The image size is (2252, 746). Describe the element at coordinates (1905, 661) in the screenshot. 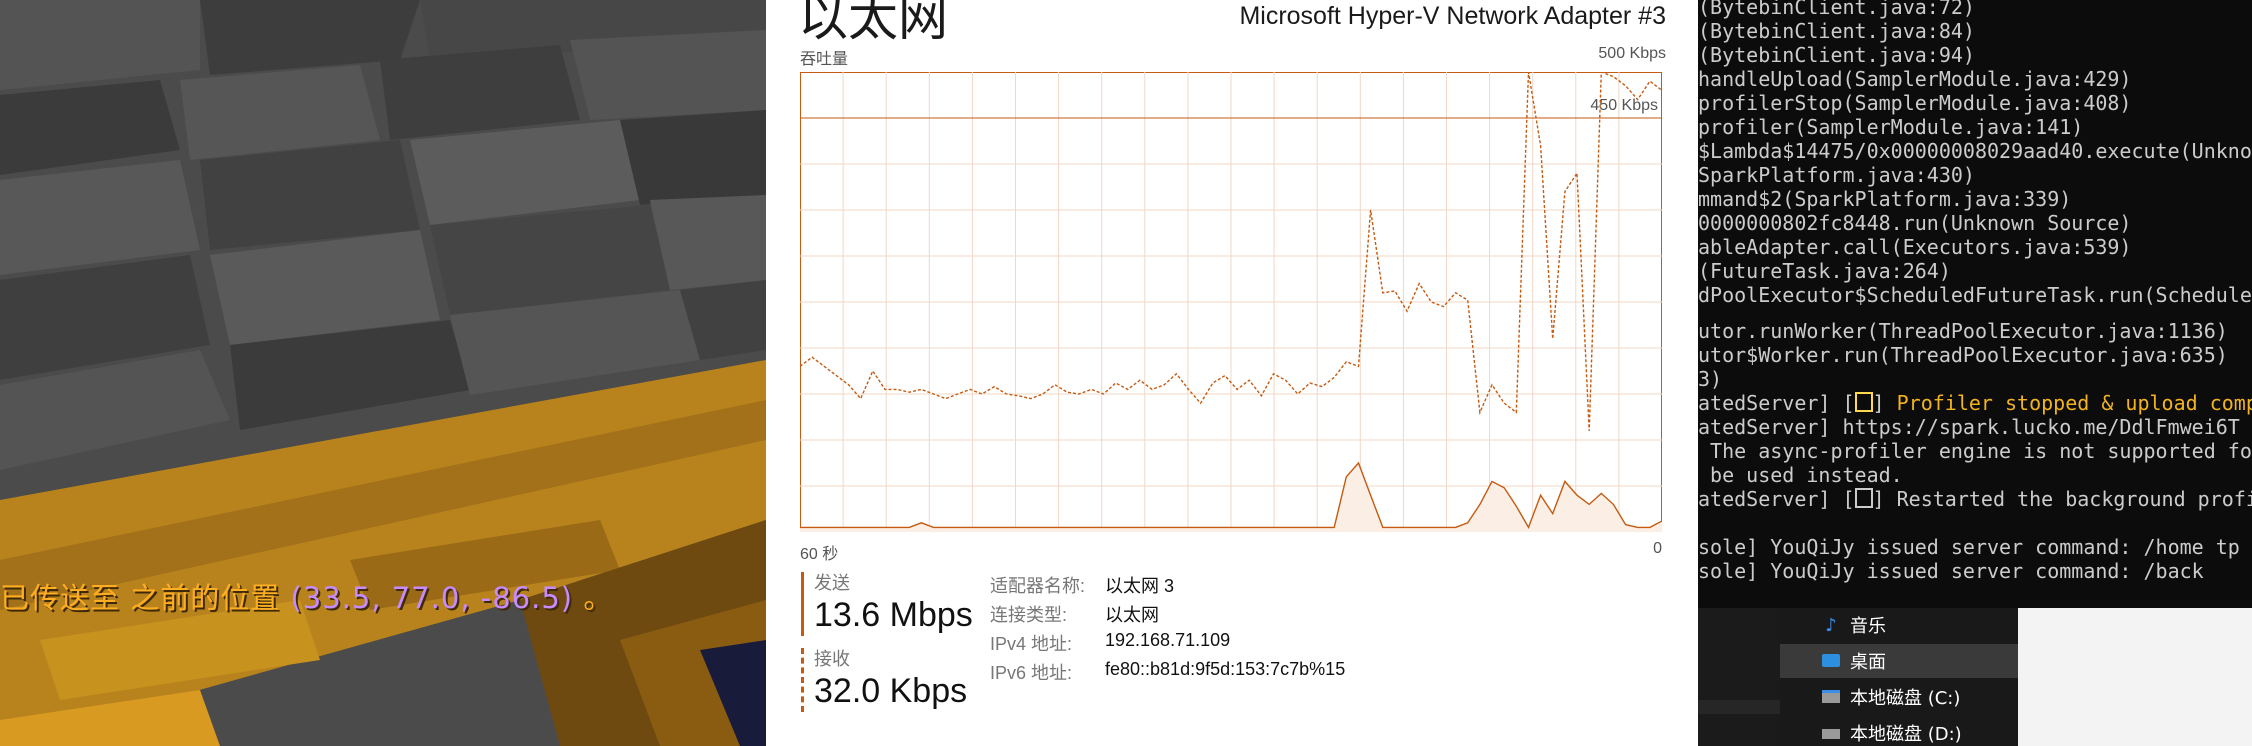

I see `nav-item-desktop: 桌面` at that location.